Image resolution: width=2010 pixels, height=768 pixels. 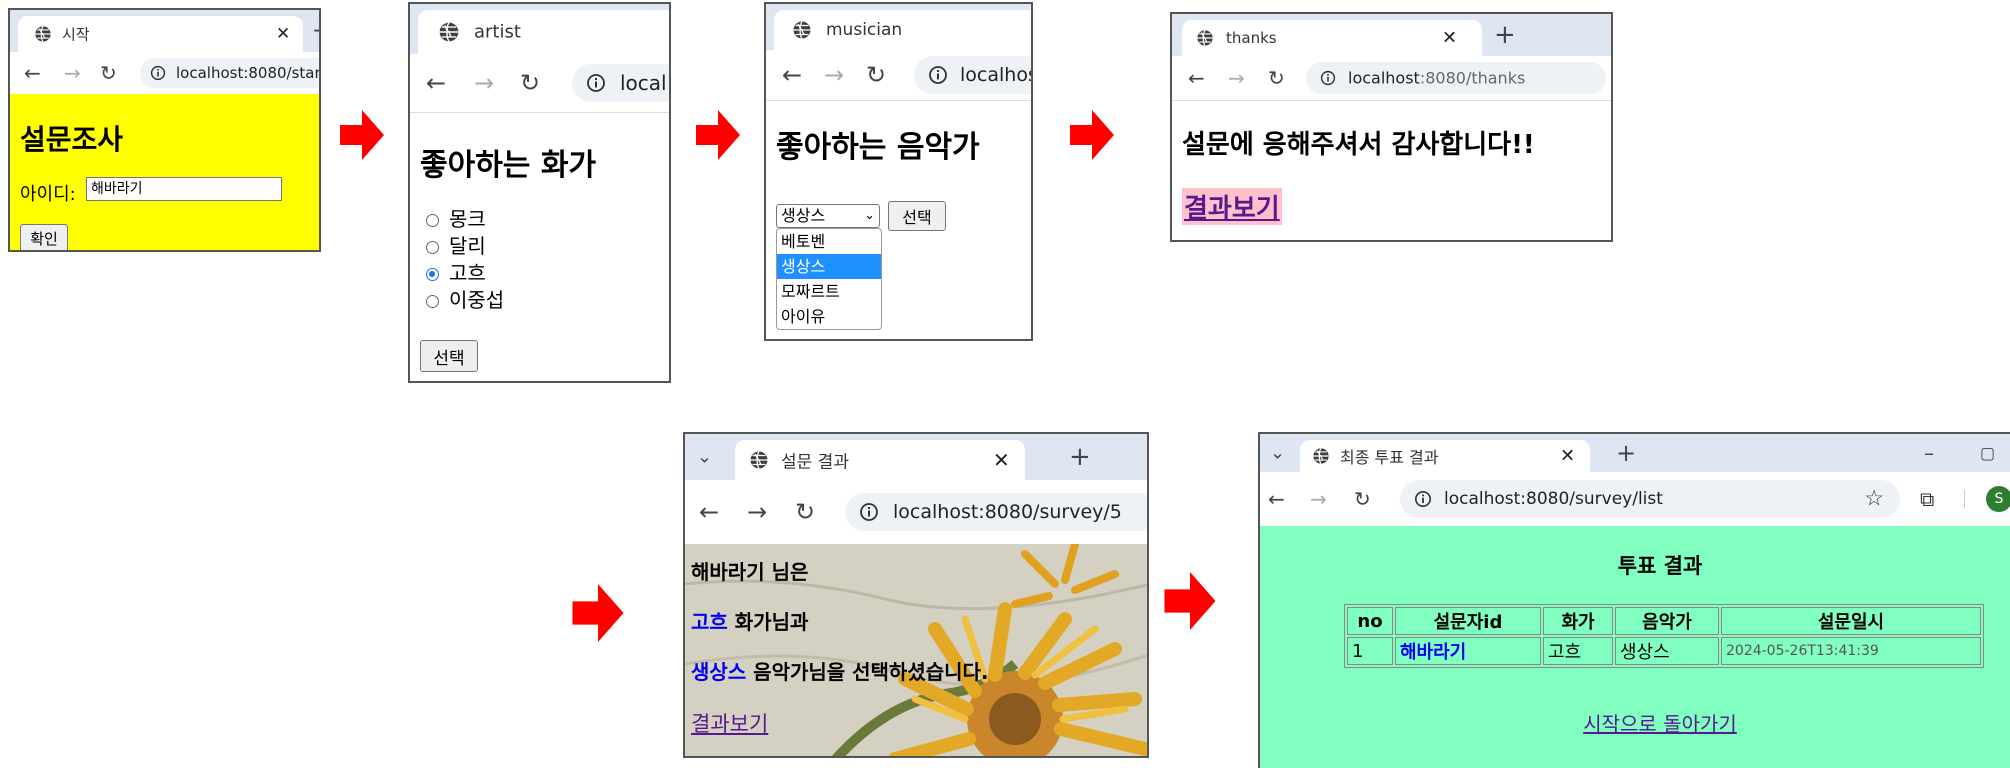 I want to click on page-content: 해바라기 님은 고흐 화가님과 생상스 음악가님을 선택하셨습니다. 결과보기, so click(x=916, y=650).